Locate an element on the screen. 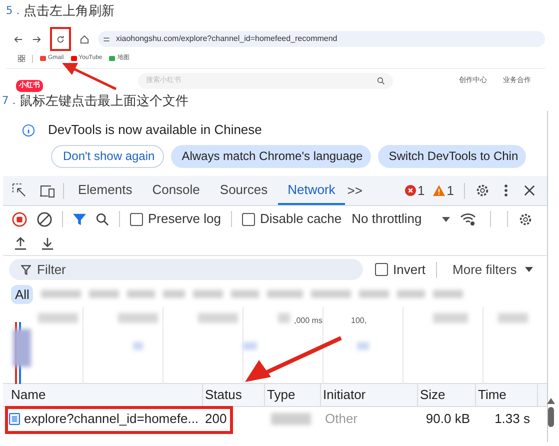  checkbox: Disable cache is located at coordinates (292, 219).